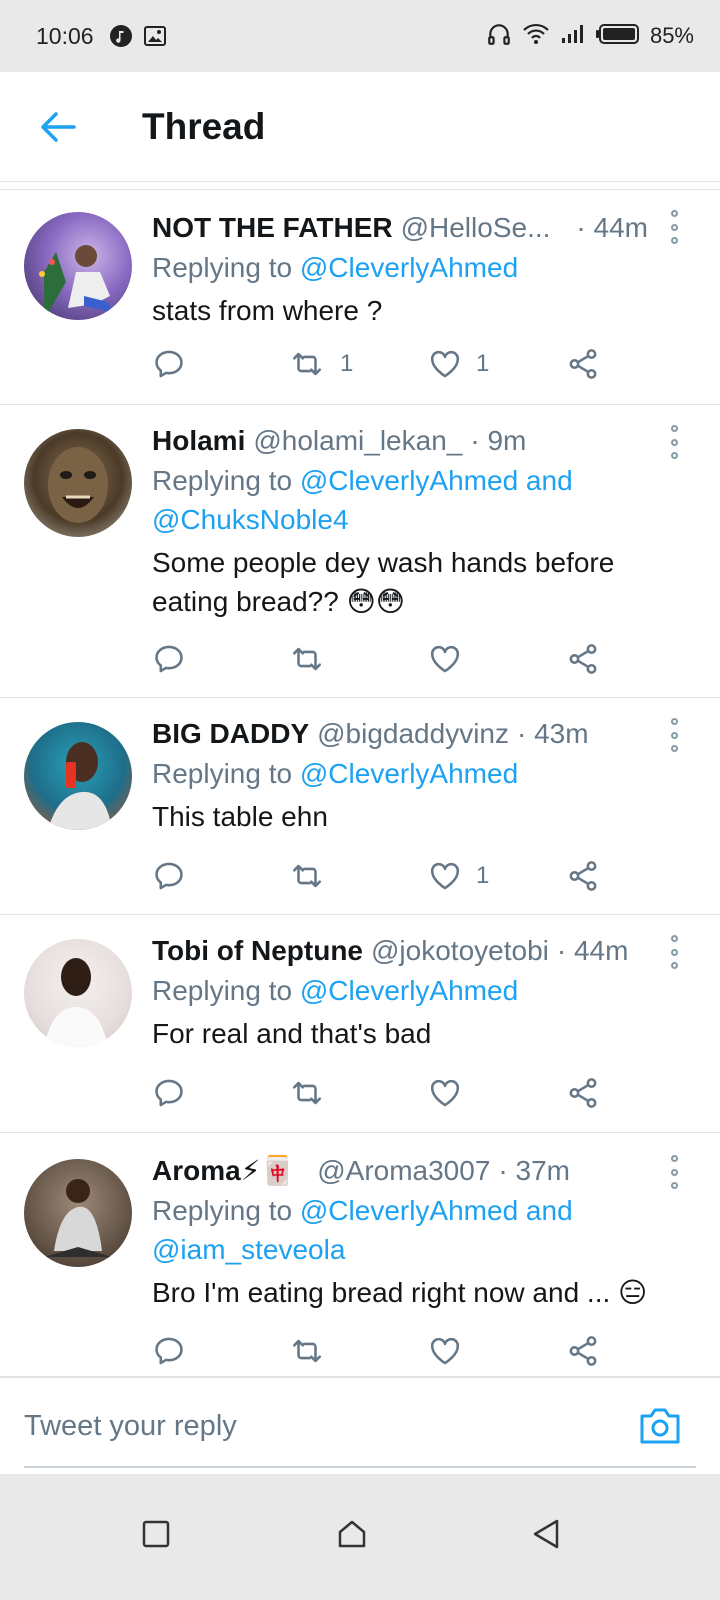 The width and height of the screenshot is (720, 1600). What do you see at coordinates (421, 1249) in the screenshot?
I see `mention-link: @iam_steveola` at bounding box center [421, 1249].